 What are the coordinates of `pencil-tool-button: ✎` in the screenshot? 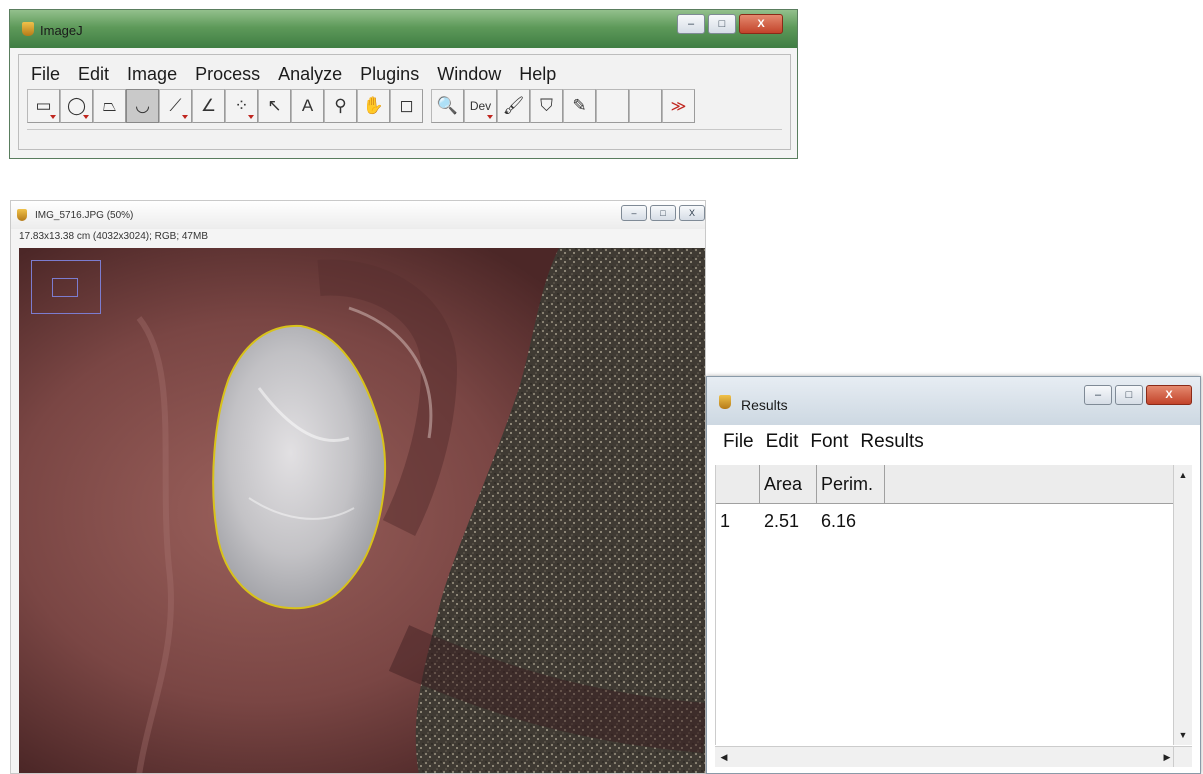 It's located at (579, 106).